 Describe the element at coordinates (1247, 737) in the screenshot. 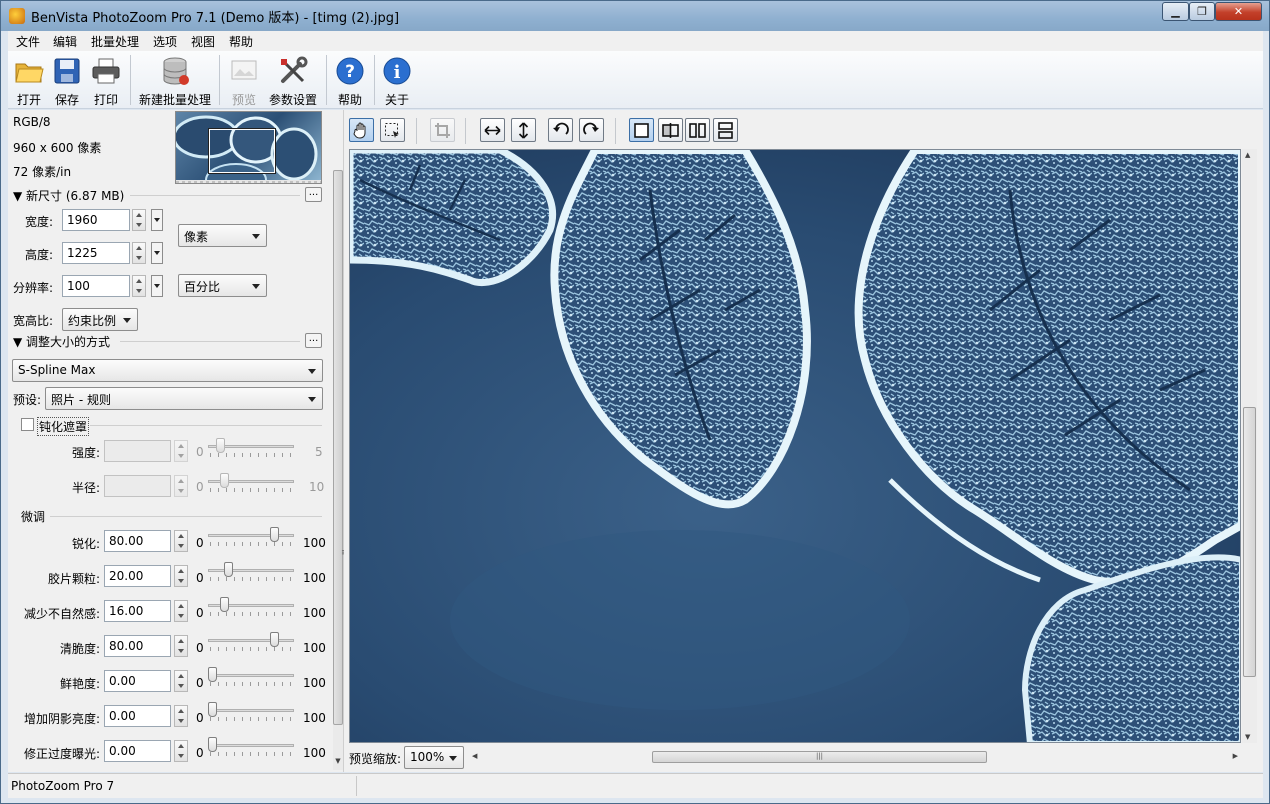

I see `scroll-down-arrow: ▼` at that location.